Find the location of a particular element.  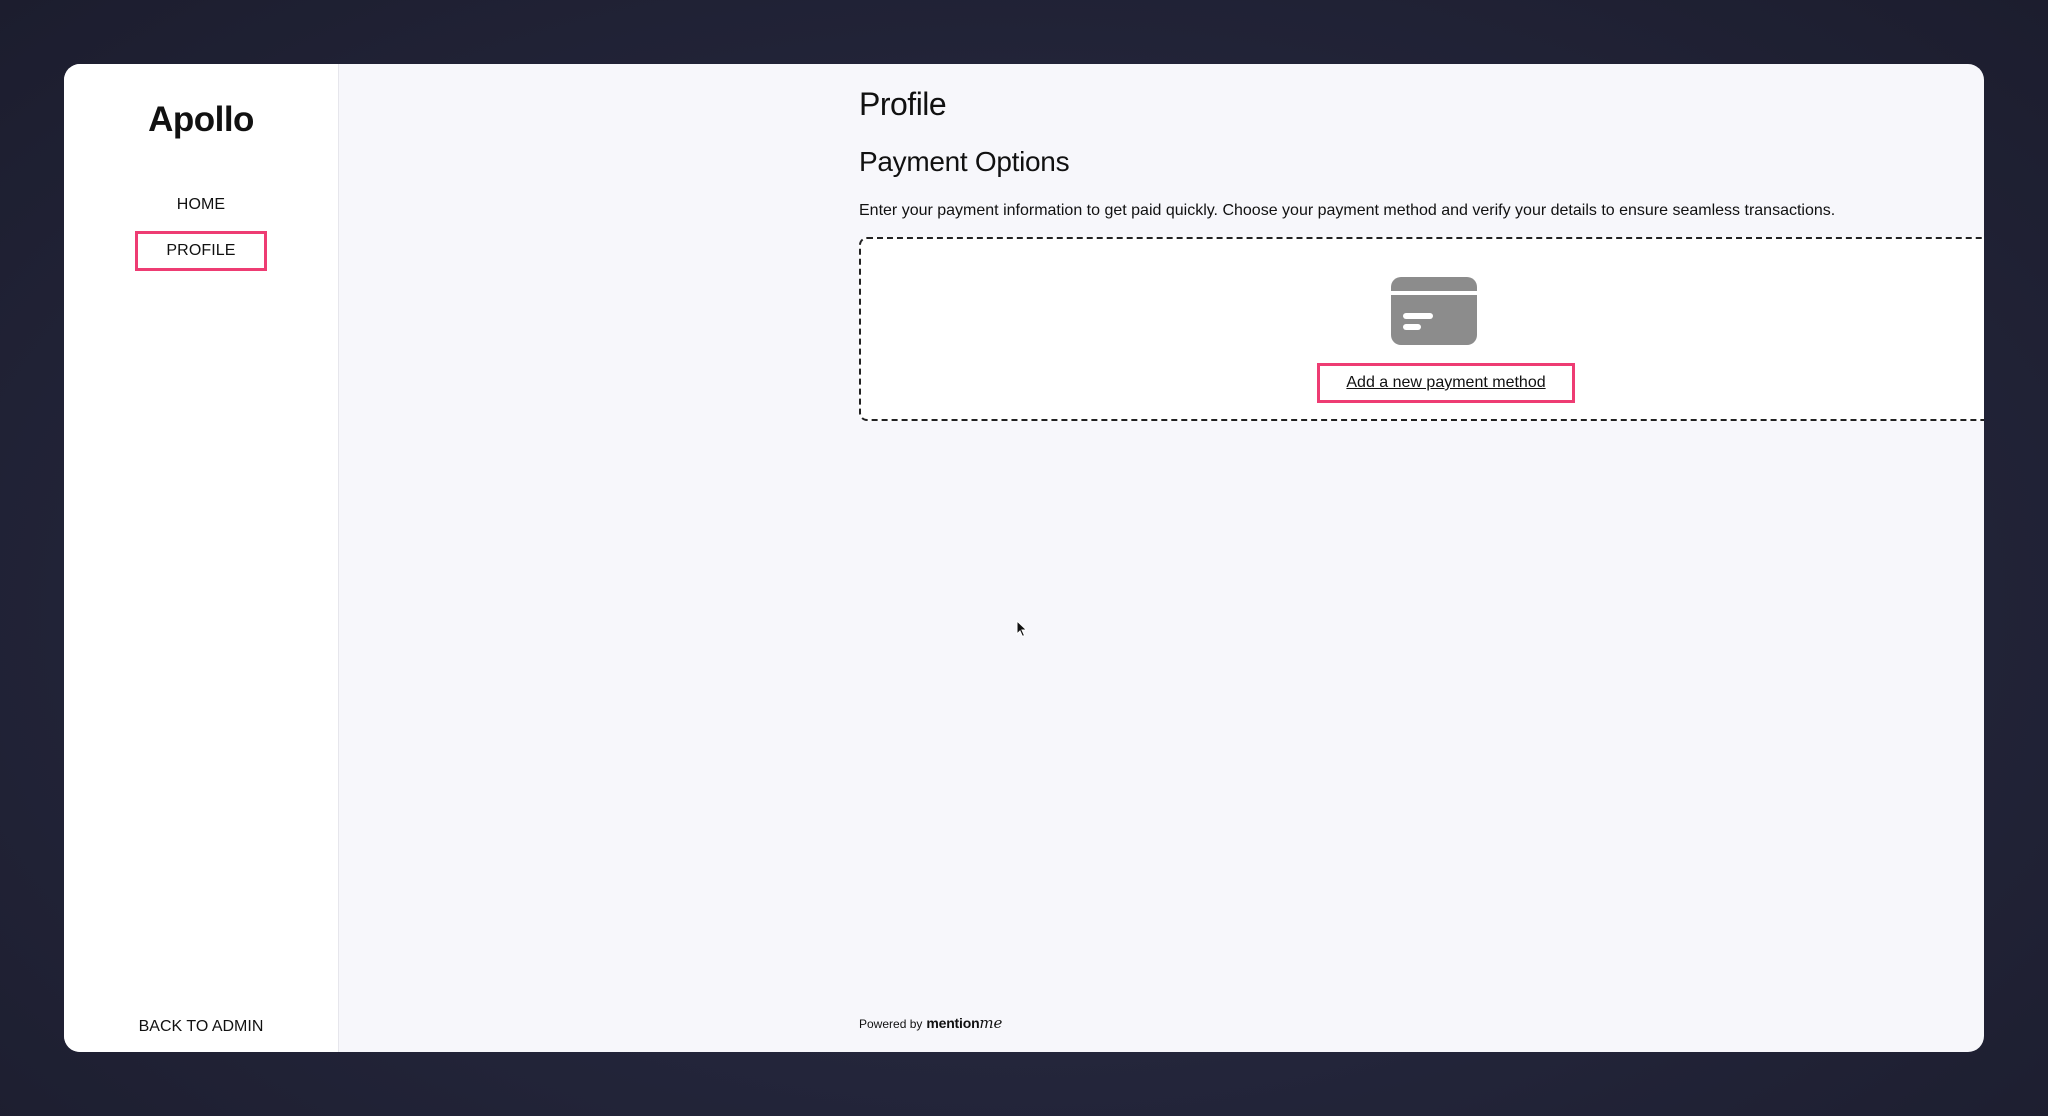

app-logo: Apollo is located at coordinates (201, 119).